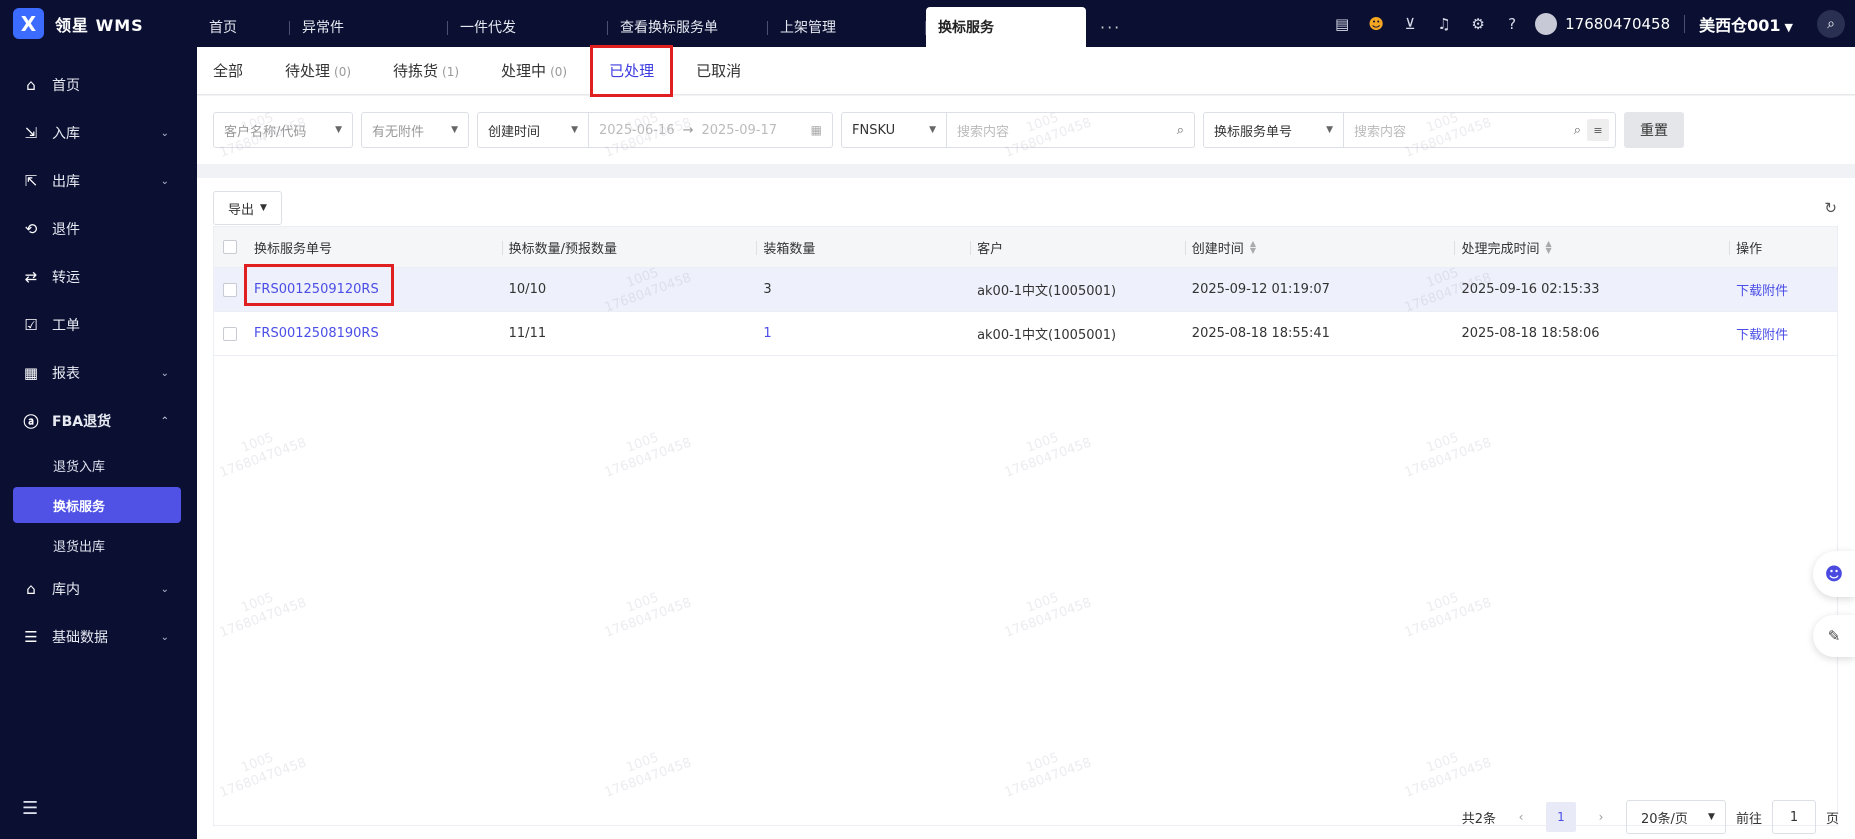 The image size is (1855, 839). Describe the element at coordinates (1512, 23) in the screenshot. I see `help-icon: ?` at that location.